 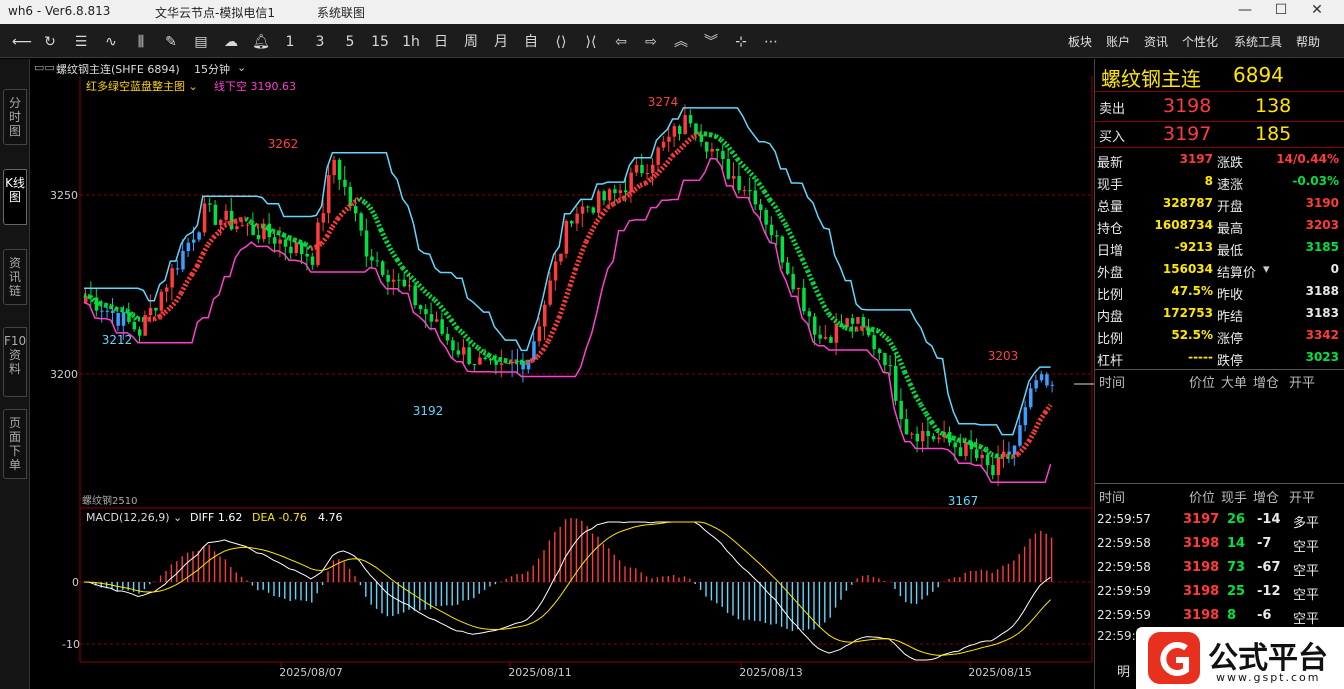 What do you see at coordinates (1273, 134) in the screenshot?
I see `bid-volume: 185` at bounding box center [1273, 134].